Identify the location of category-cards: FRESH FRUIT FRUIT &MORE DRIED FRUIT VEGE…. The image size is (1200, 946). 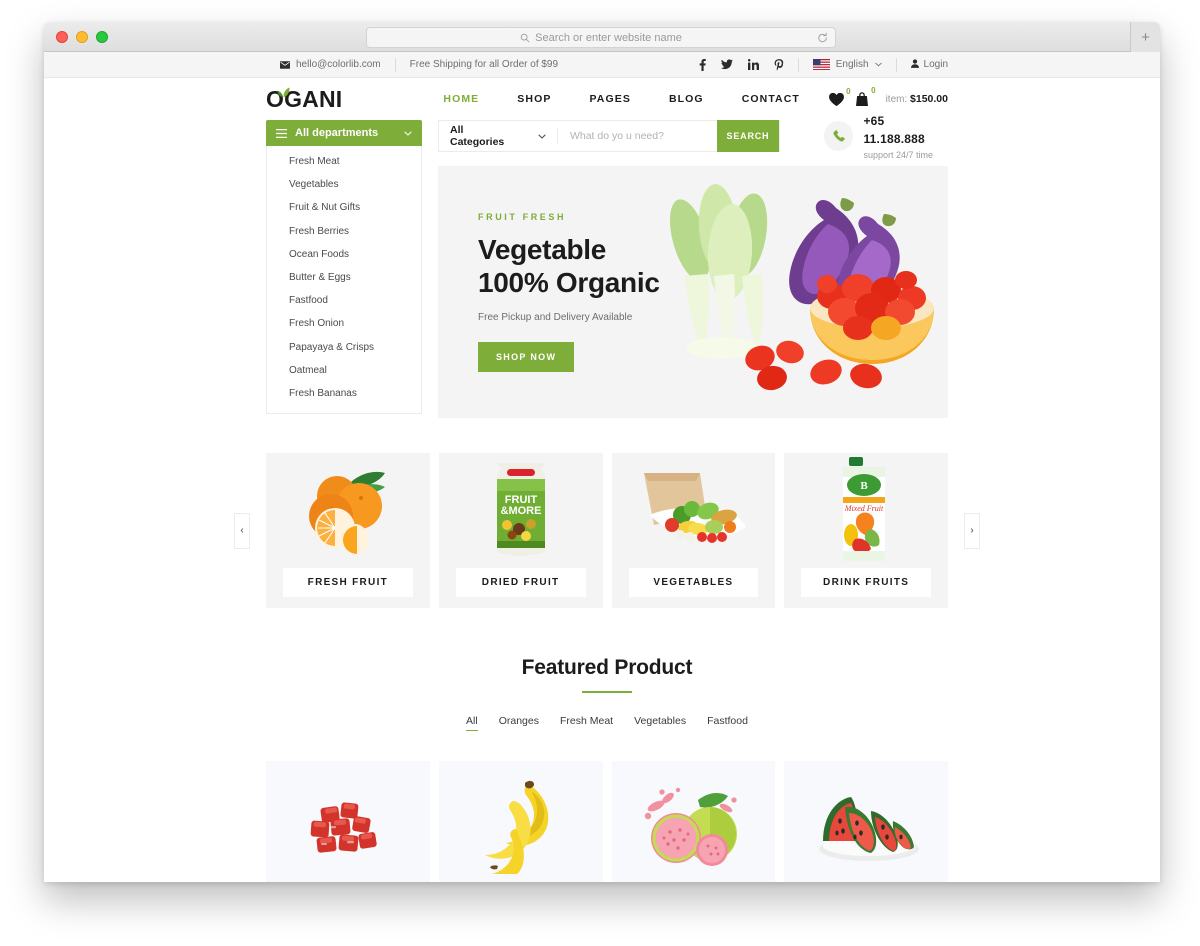
(607, 530).